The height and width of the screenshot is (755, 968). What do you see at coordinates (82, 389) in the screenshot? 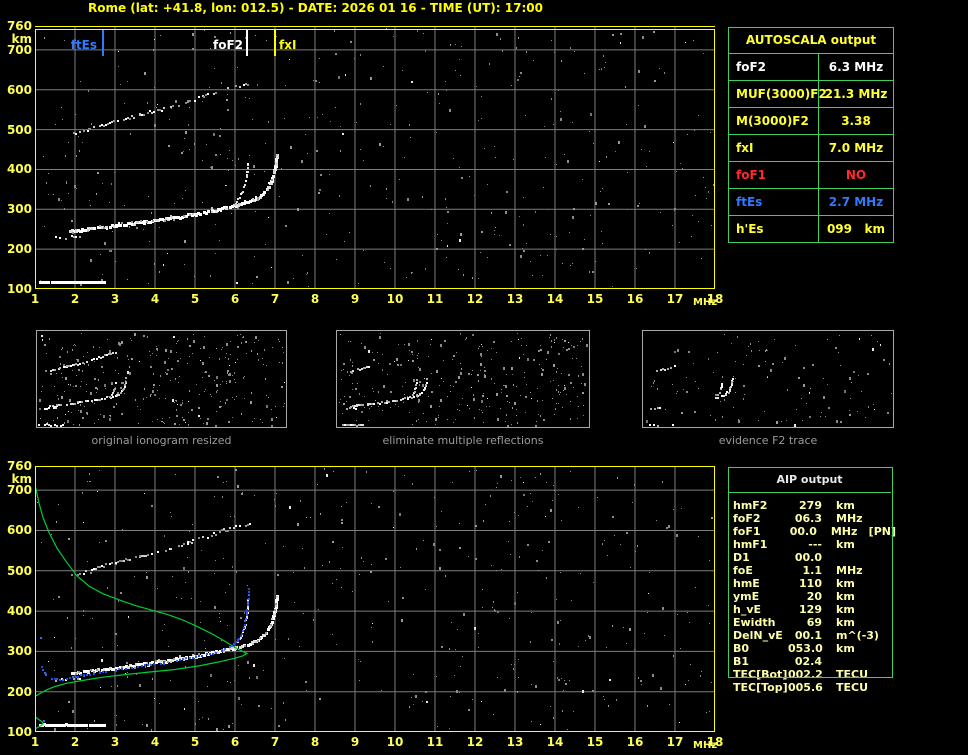
I see `mini-traces` at bounding box center [82, 389].